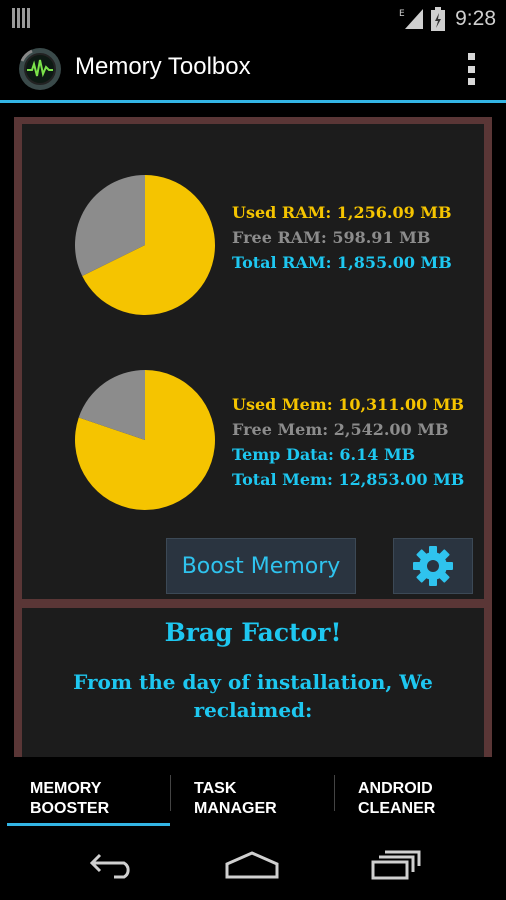  I want to click on settings-button, so click(433, 566).